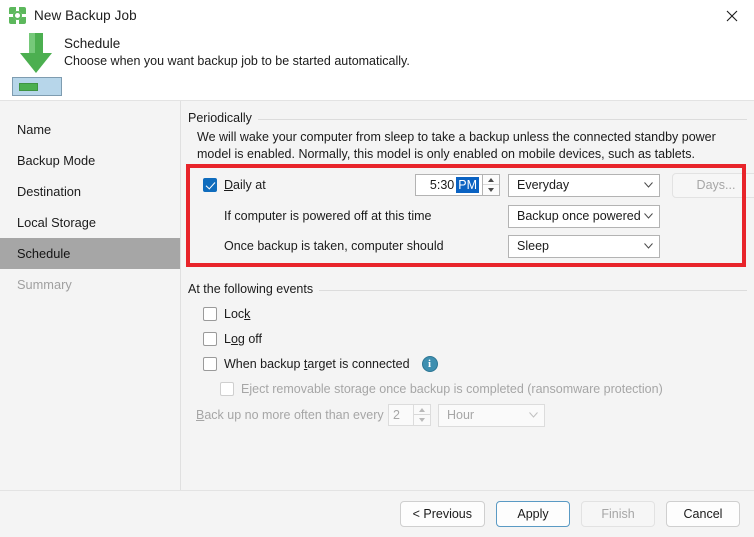 This screenshot has width=754, height=537. What do you see at coordinates (36, 65) in the screenshot?
I see `download-to-drive-icon` at bounding box center [36, 65].